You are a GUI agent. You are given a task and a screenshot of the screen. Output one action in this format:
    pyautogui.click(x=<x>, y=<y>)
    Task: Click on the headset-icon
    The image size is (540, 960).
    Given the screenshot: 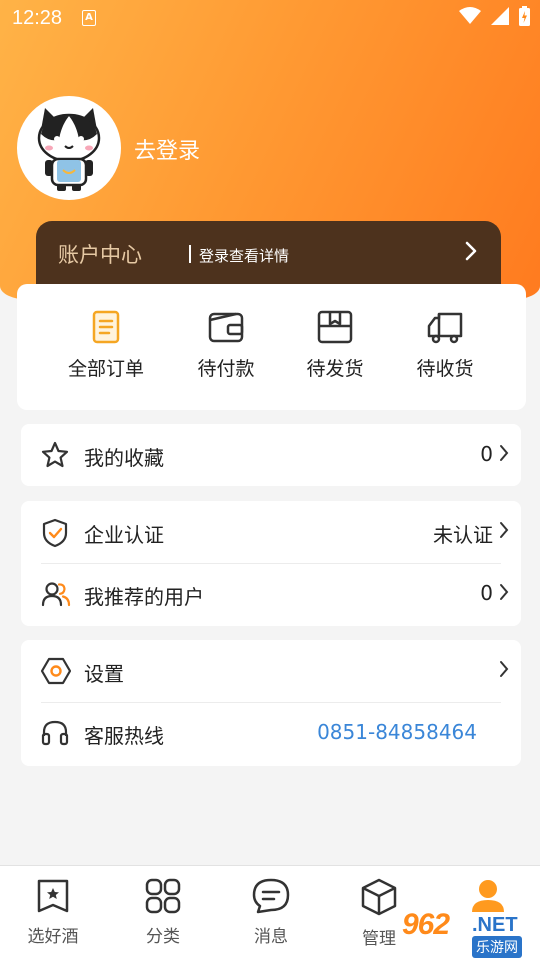 What is the action you would take?
    pyautogui.click(x=55, y=733)
    